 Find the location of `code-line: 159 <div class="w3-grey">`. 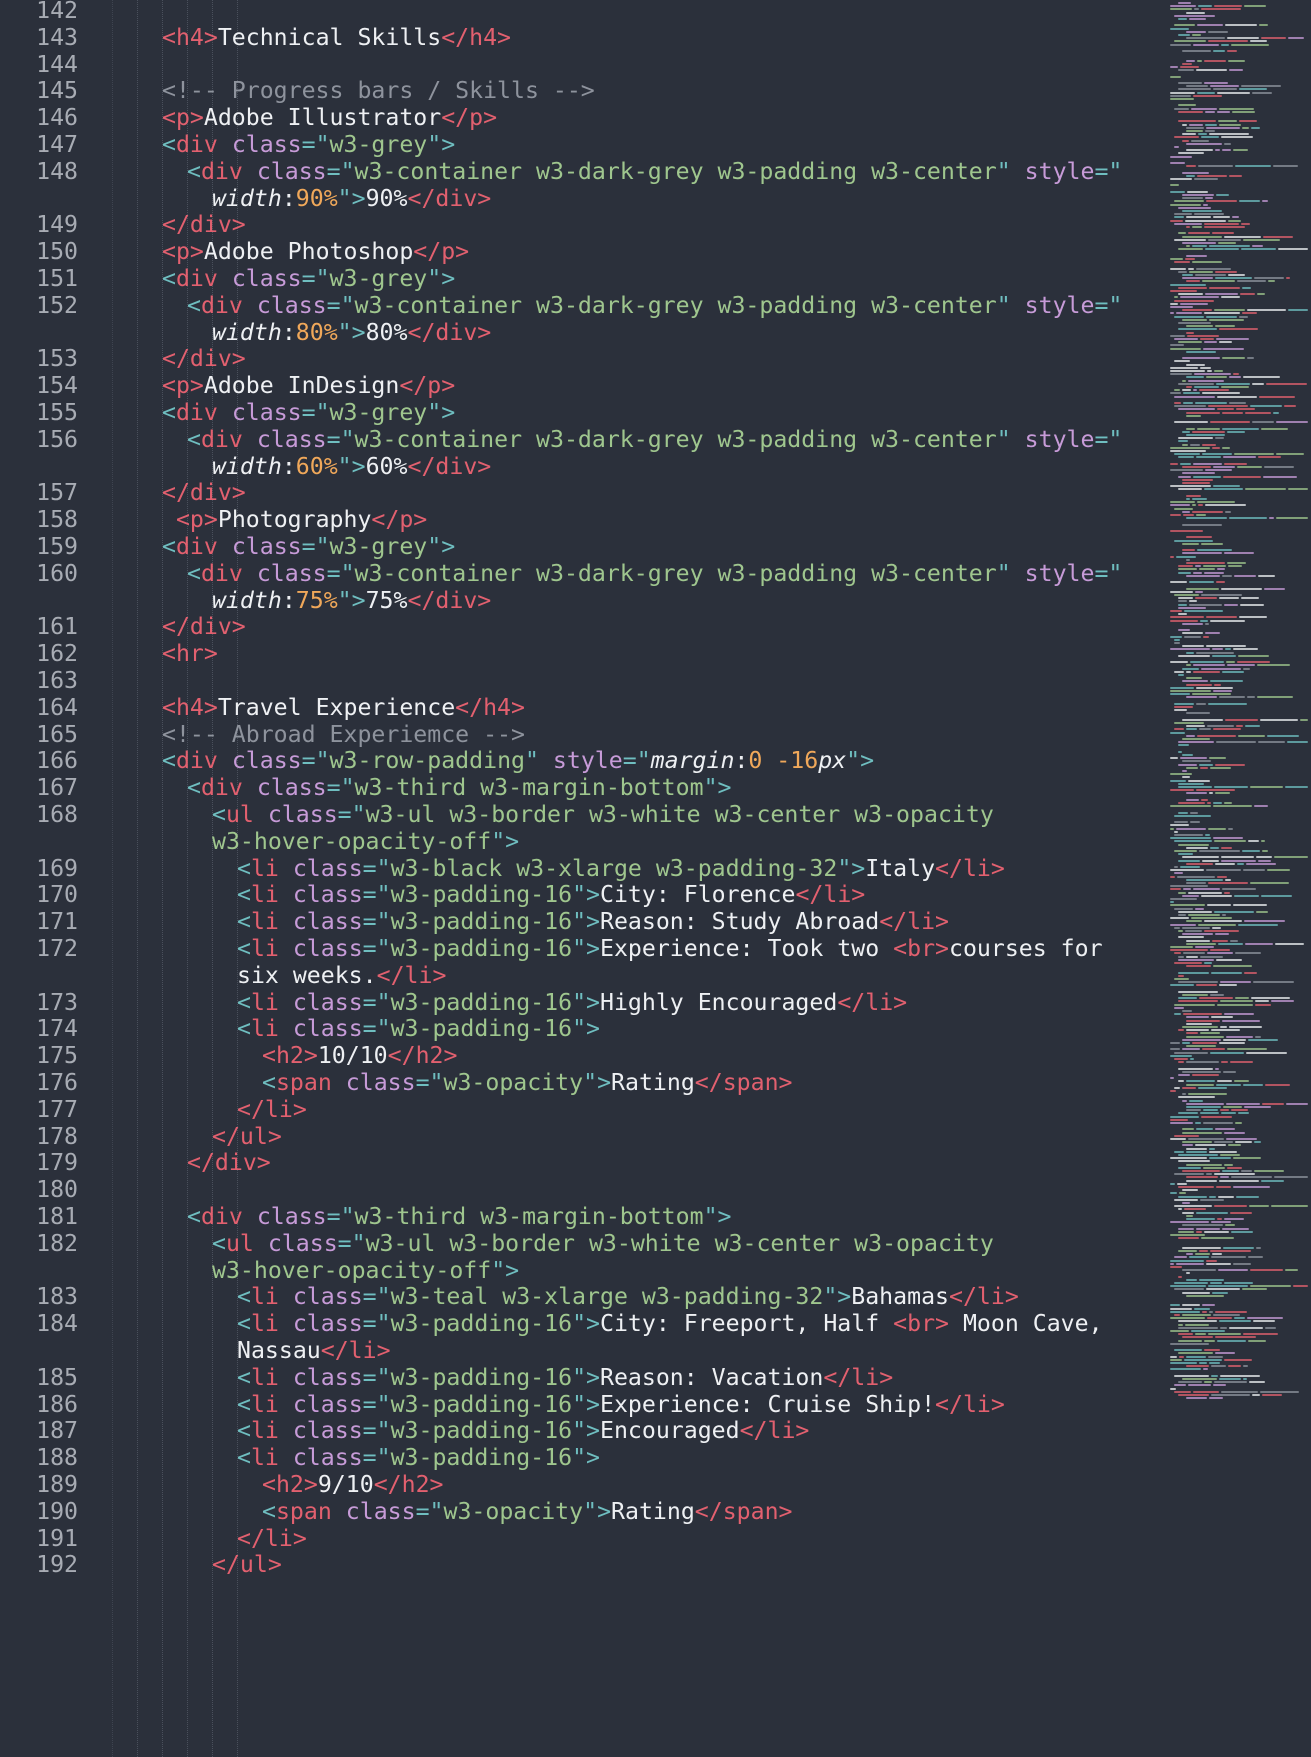

code-line: 159 <div class="w3-grey"> is located at coordinates (582, 547).